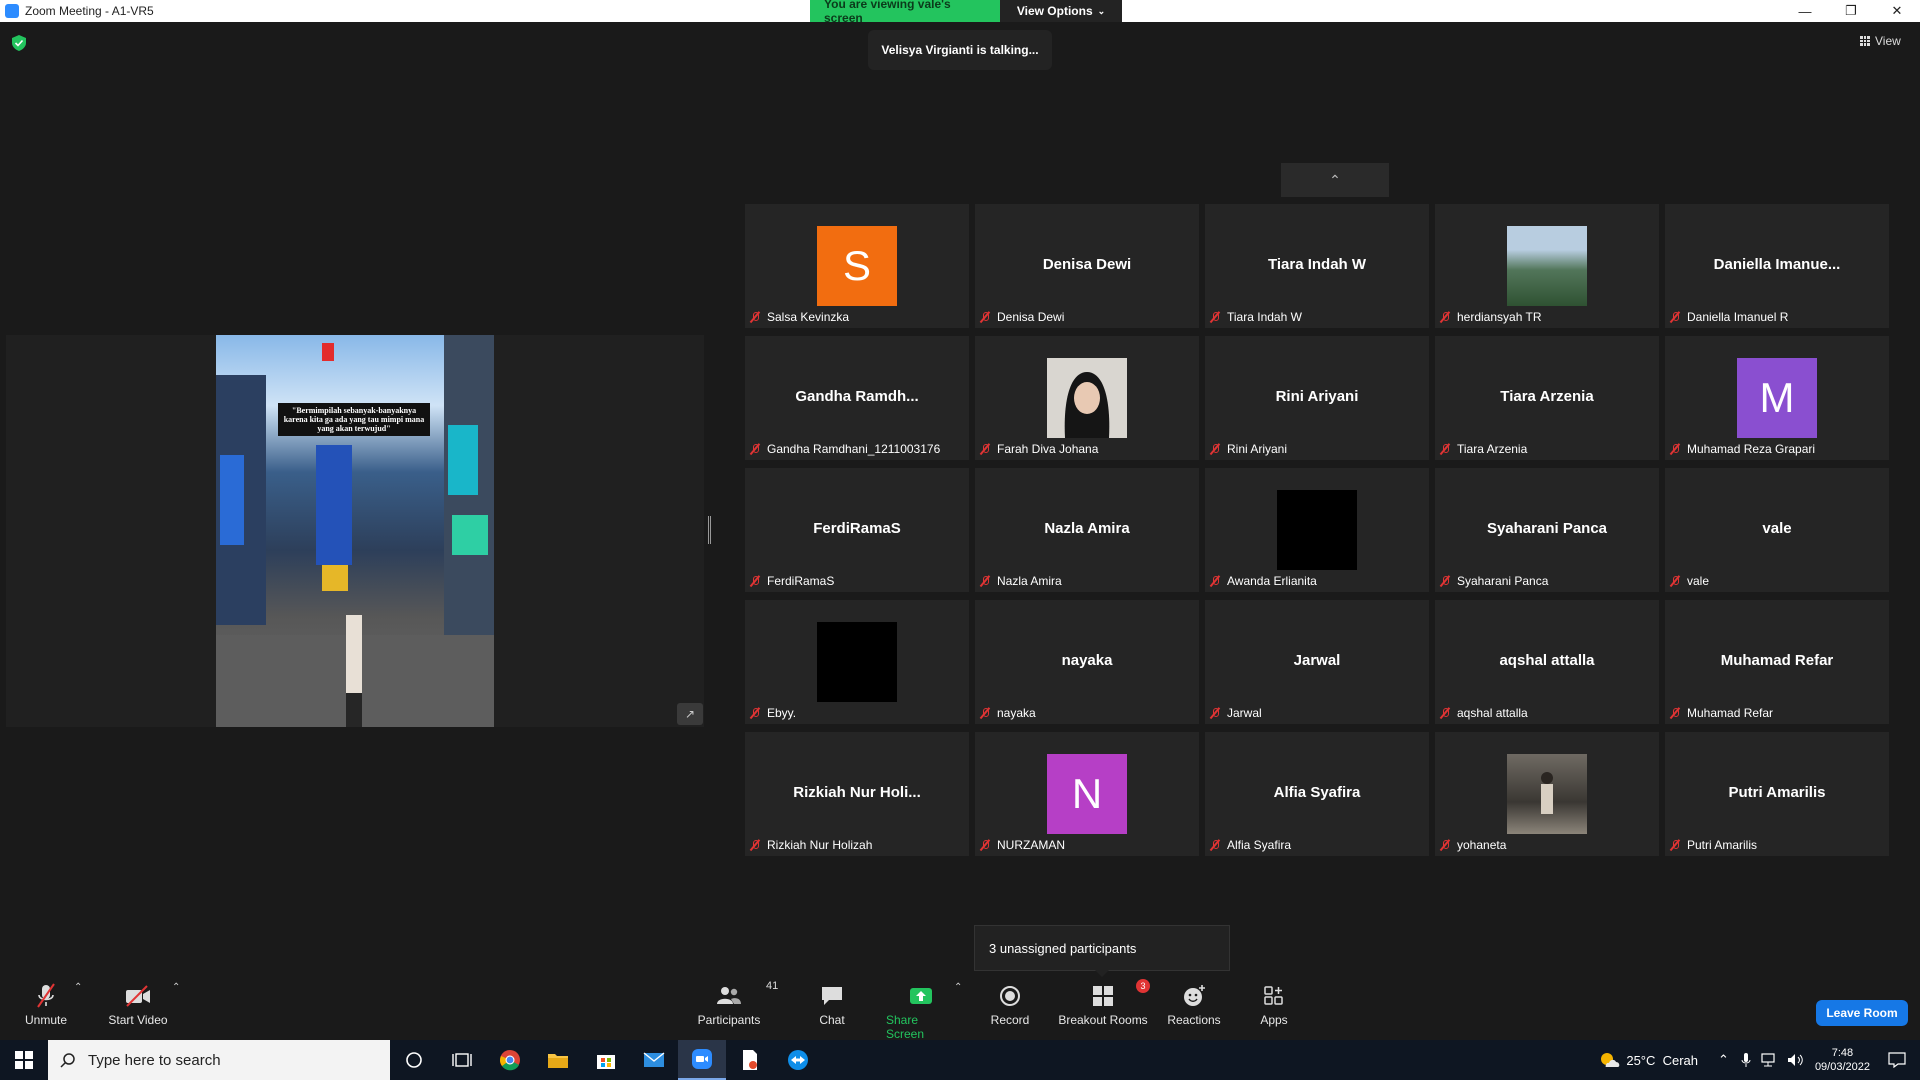 The image size is (1920, 1080). Describe the element at coordinates (798, 1060) in the screenshot. I see `teamviewer-icon` at that location.